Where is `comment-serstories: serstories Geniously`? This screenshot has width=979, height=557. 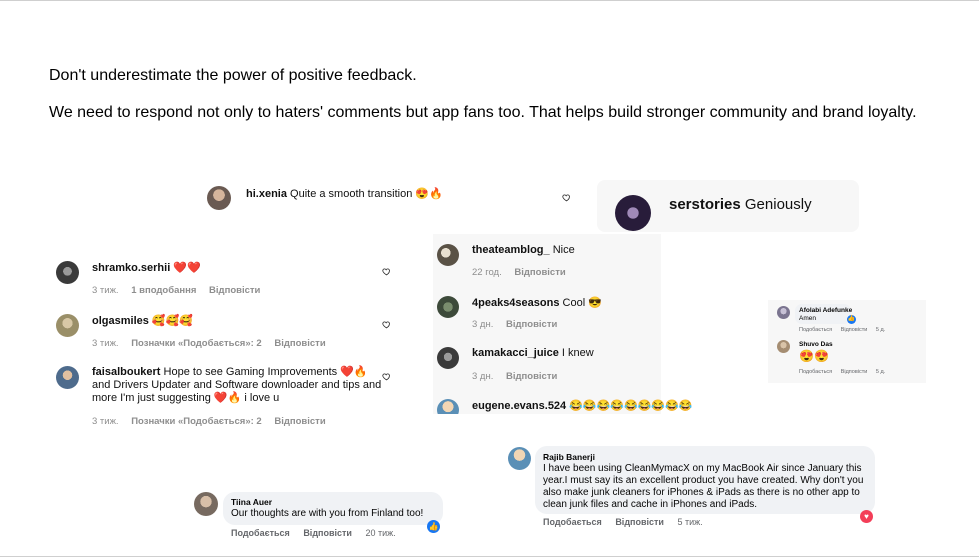
comment-serstories: serstories Geniously is located at coordinates (740, 204).